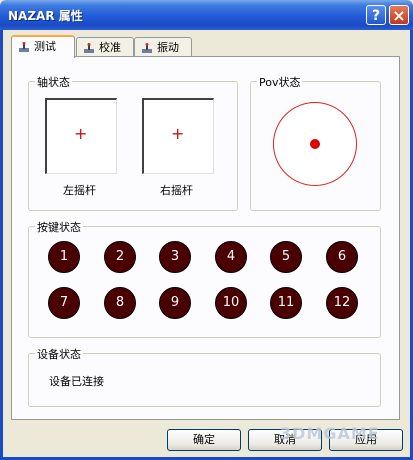  Describe the element at coordinates (45, 16) in the screenshot. I see `window-title: NAZAR 属性` at that location.